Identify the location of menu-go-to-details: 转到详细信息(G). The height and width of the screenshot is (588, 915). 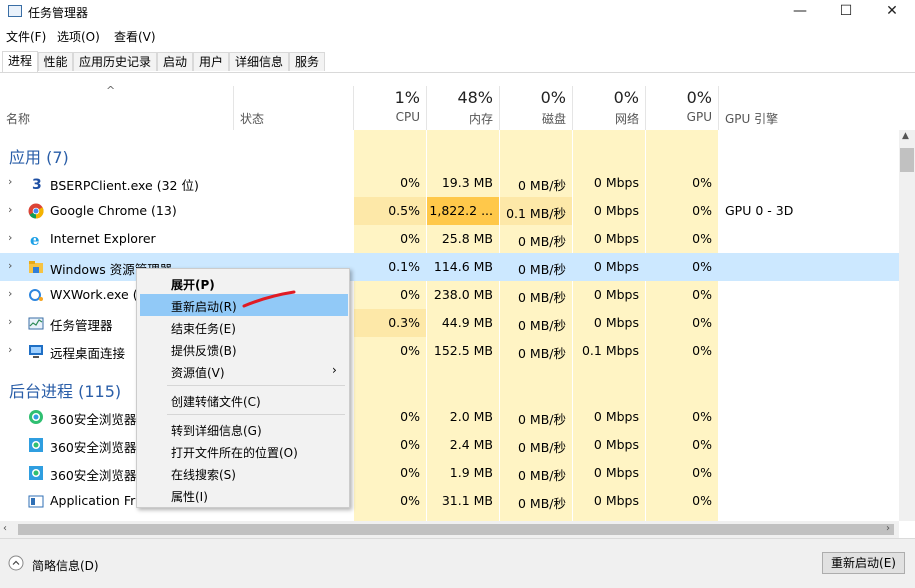
(216, 430).